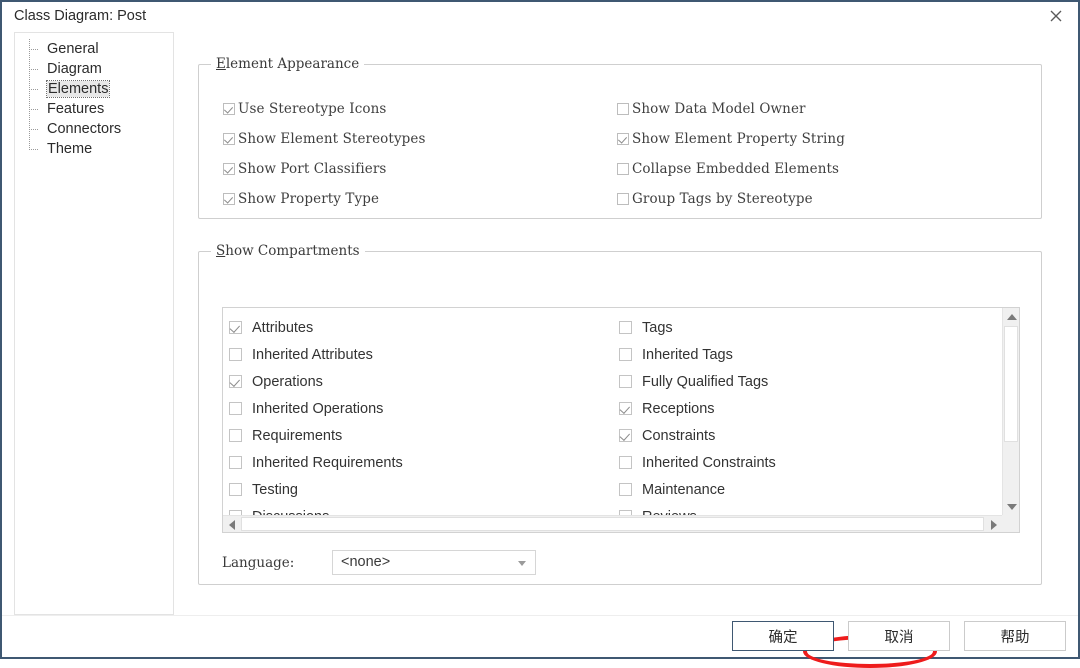 Image resolution: width=1080 pixels, height=668 pixels. Describe the element at coordinates (304, 109) in the screenshot. I see `checkbox-use-stereotype-icons: Use Stereotype Icons` at that location.